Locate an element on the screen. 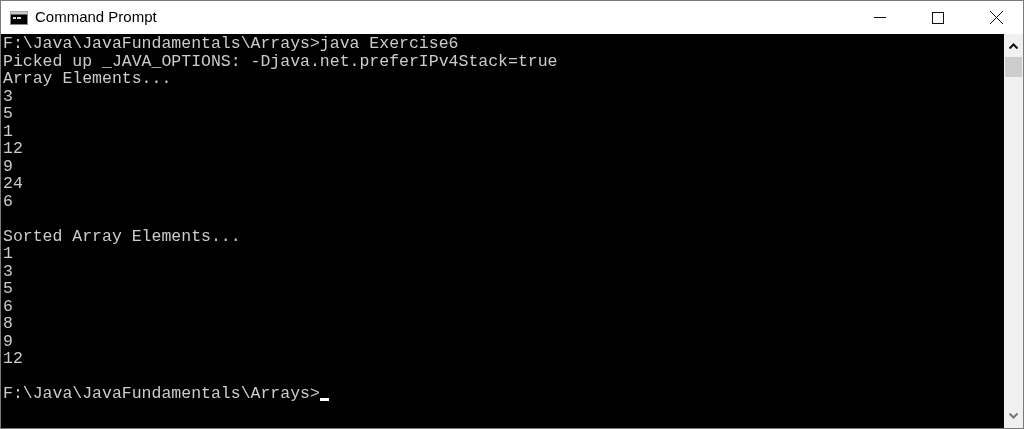 The height and width of the screenshot is (429, 1024). console-app-icon is located at coordinates (19, 17).